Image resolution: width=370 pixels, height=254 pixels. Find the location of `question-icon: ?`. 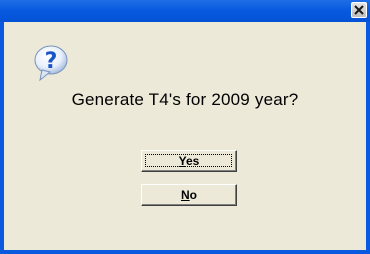

question-icon: ? is located at coordinates (51, 63).